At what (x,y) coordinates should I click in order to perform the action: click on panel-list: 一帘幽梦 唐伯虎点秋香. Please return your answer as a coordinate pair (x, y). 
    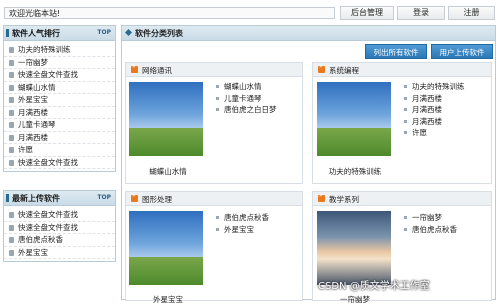
    Looking at the image, I should click on (429, 223).